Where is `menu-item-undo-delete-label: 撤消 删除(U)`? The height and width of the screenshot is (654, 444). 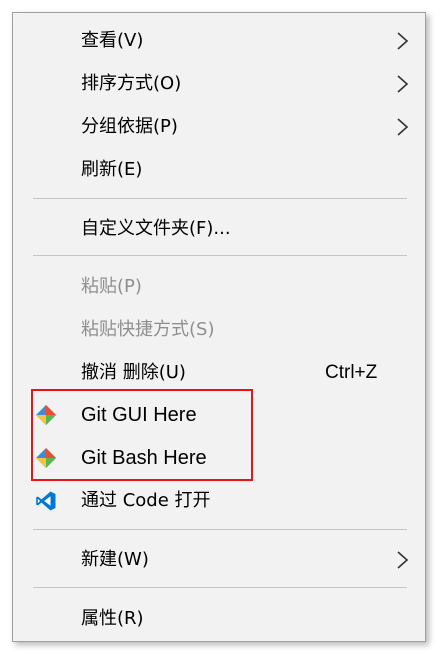
menu-item-undo-delete-label: 撤消 删除(U) is located at coordinates (133, 372).